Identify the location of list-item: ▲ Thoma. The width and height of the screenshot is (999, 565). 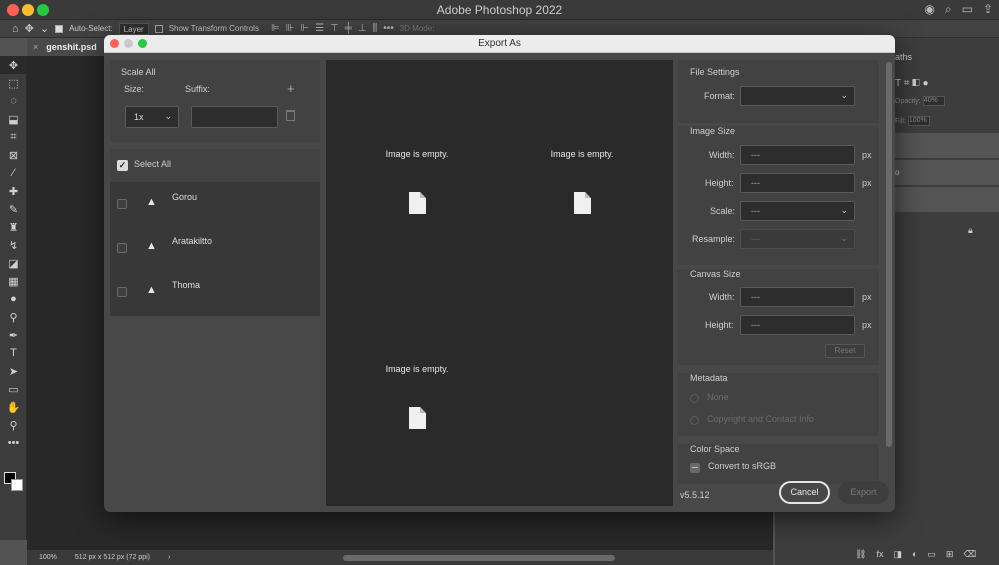
(215, 292).